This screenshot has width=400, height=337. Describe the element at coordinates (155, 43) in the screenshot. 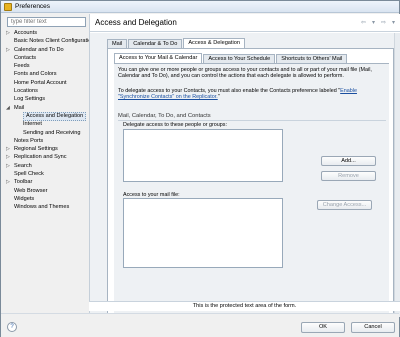

I see `tab-calendar-todo: Calendar & To Do` at that location.